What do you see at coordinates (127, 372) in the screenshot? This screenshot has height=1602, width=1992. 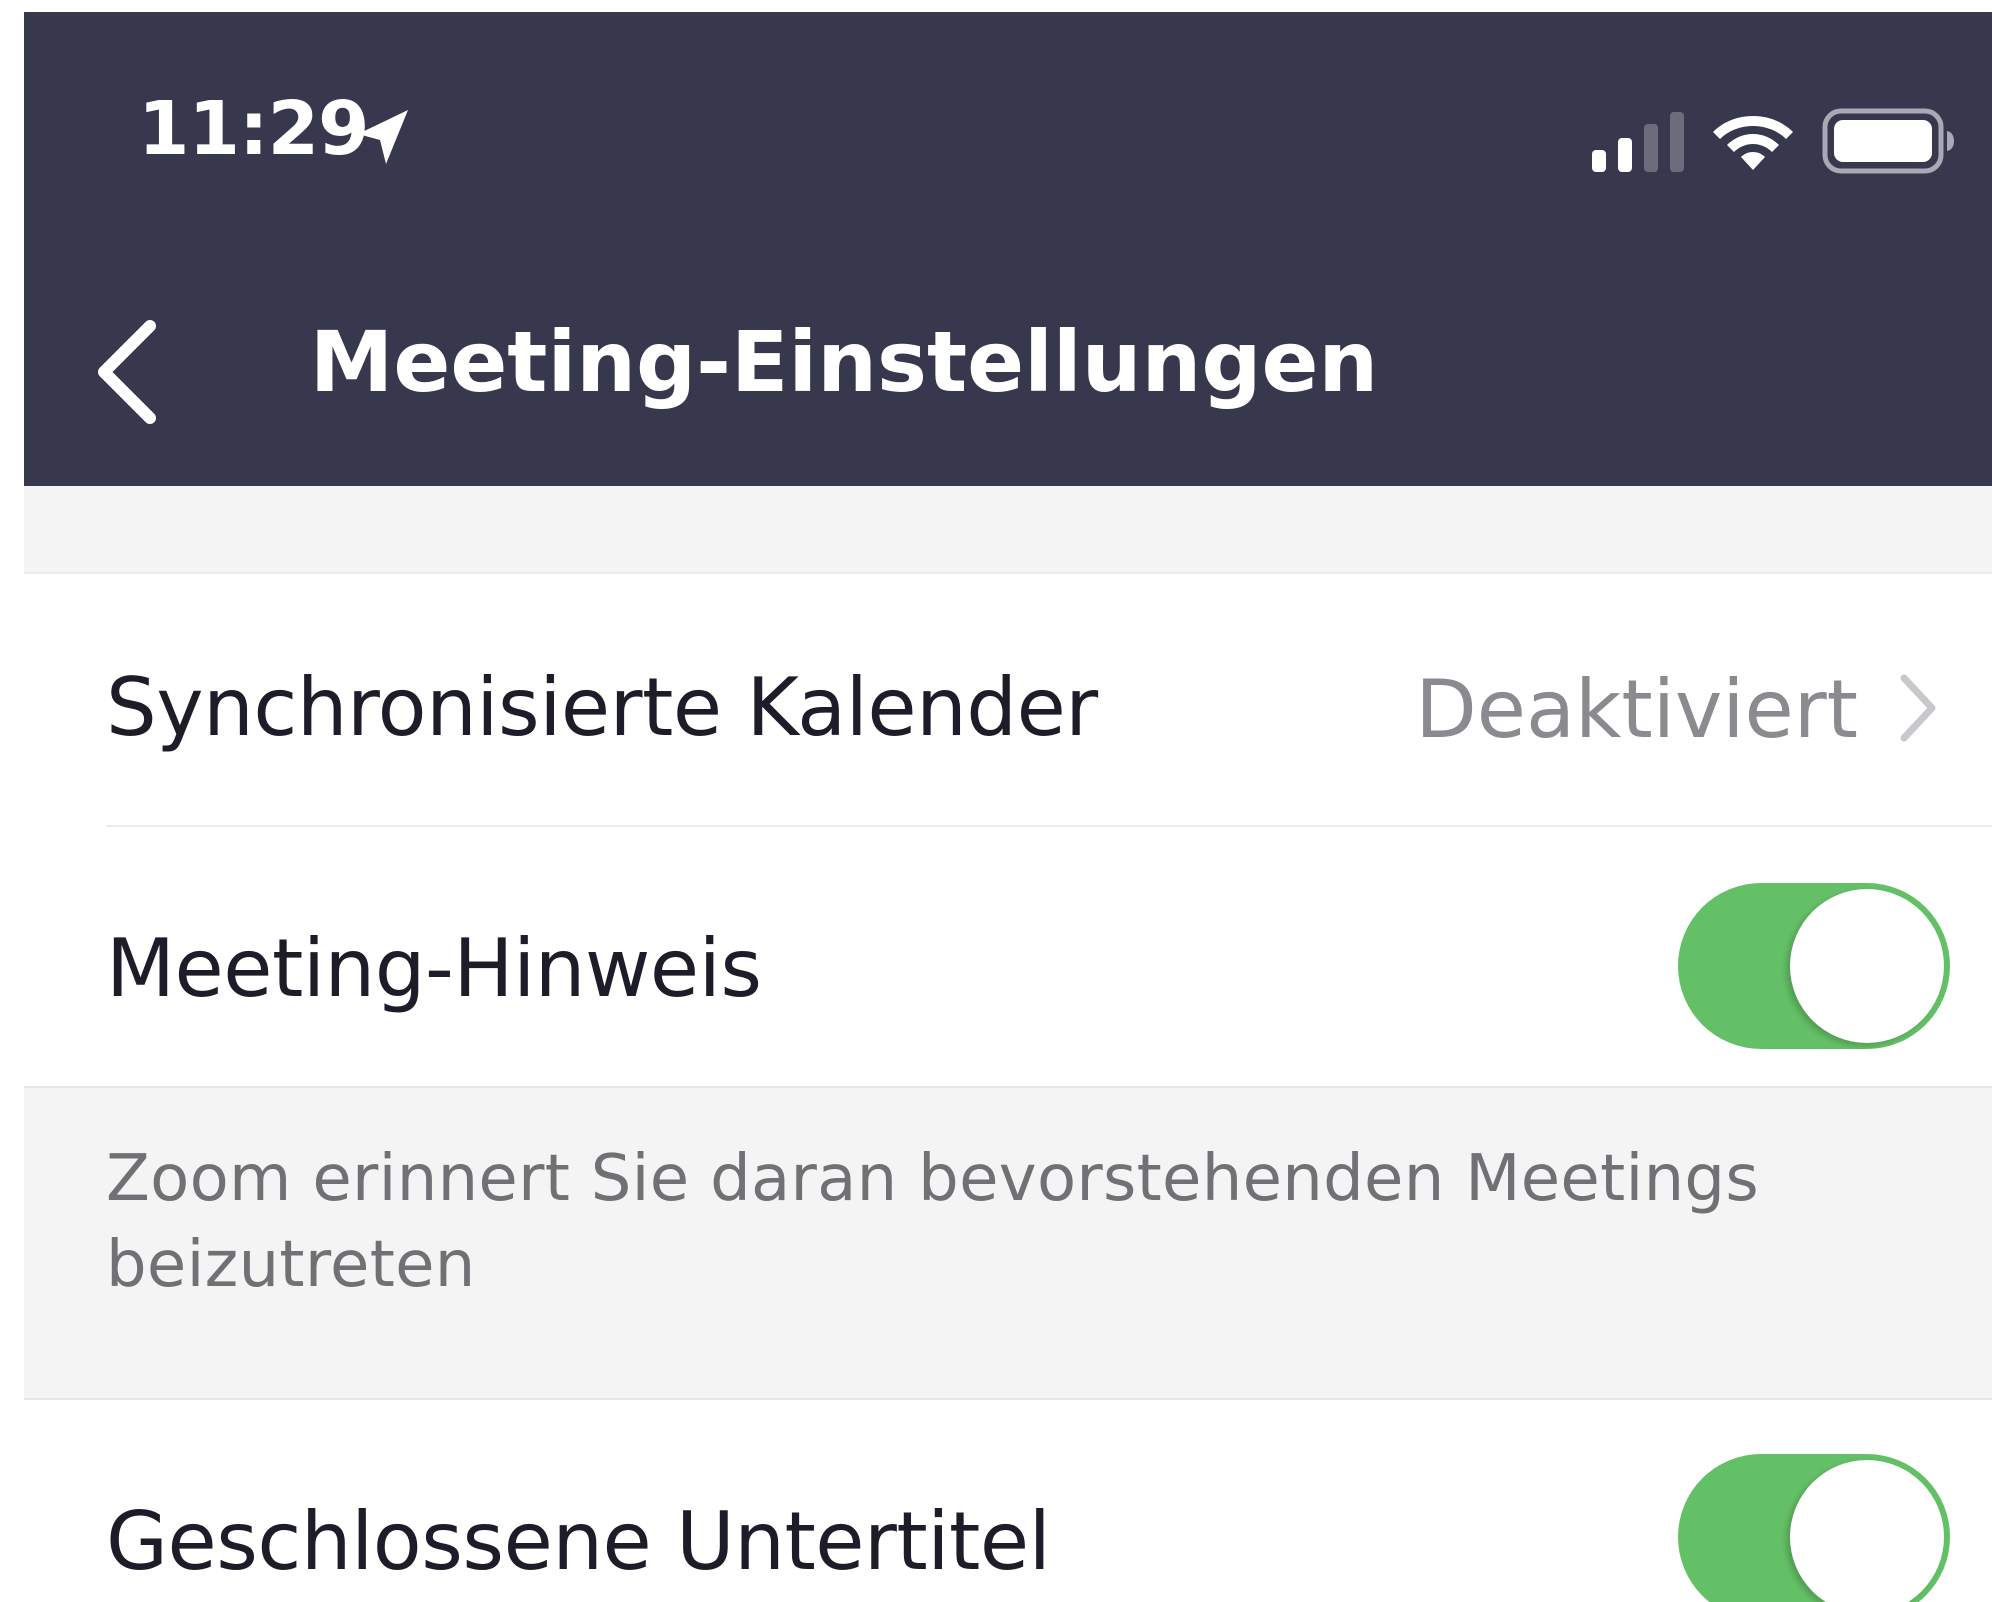 I see `chevron-left-icon` at bounding box center [127, 372].